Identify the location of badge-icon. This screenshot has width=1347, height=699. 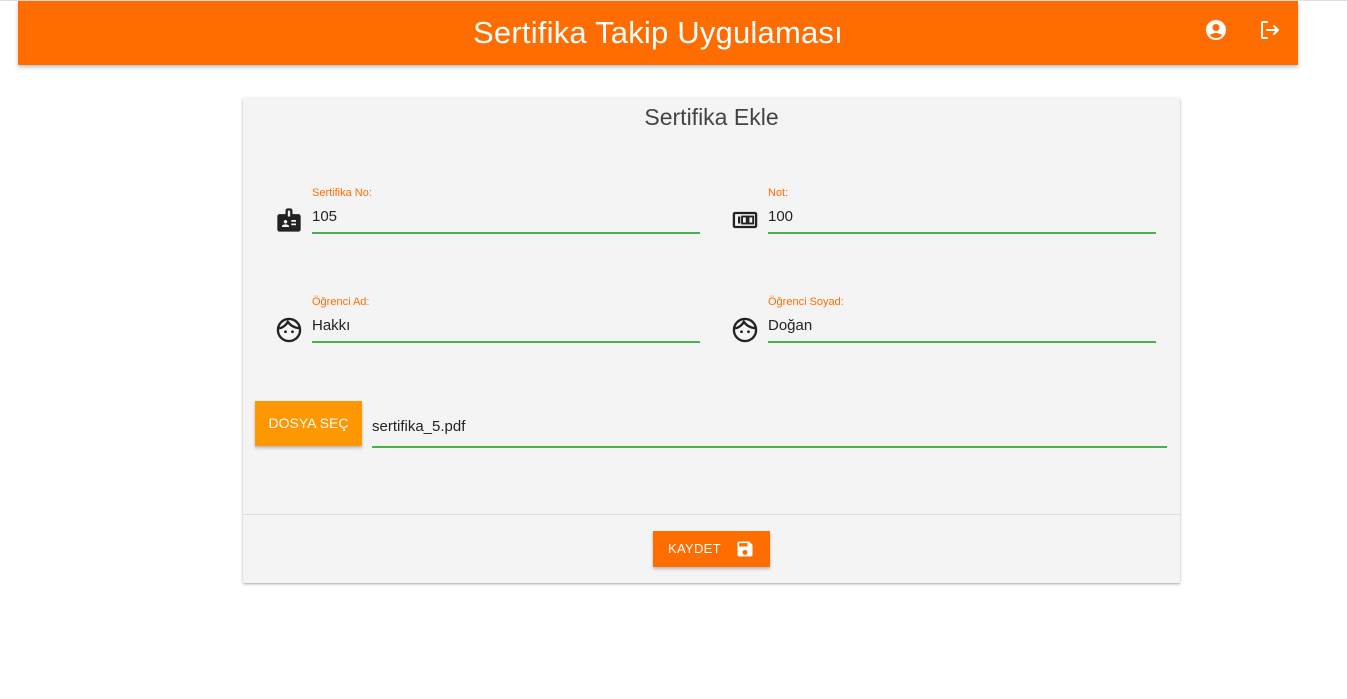
(289, 220).